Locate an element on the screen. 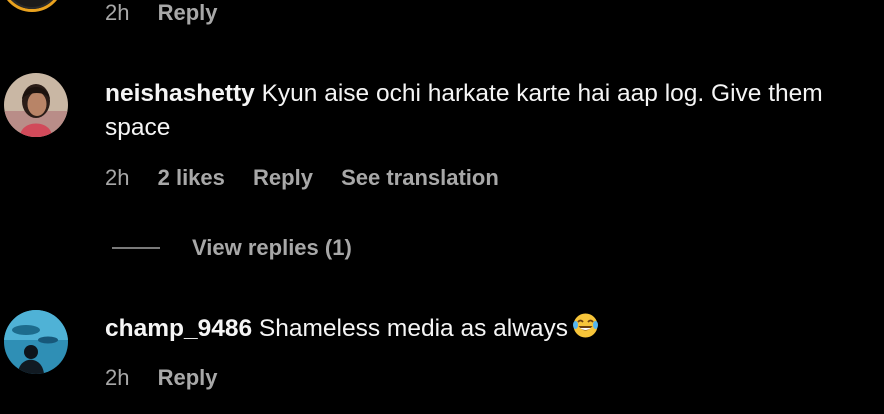 The width and height of the screenshot is (884, 414). laughing-tears-emoji-icon is located at coordinates (585, 330).